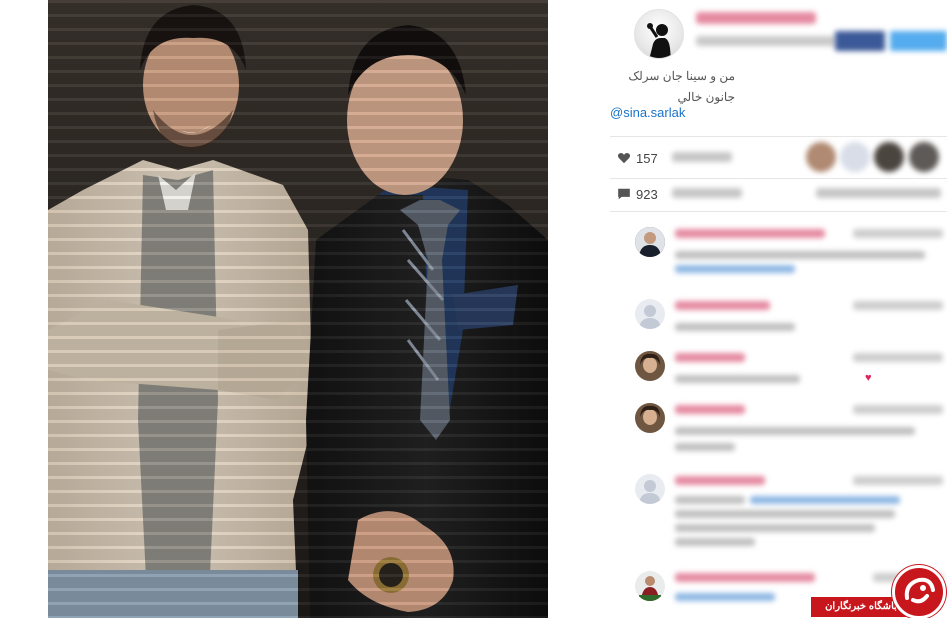  I want to click on comments-label-blurred, so click(707, 193).